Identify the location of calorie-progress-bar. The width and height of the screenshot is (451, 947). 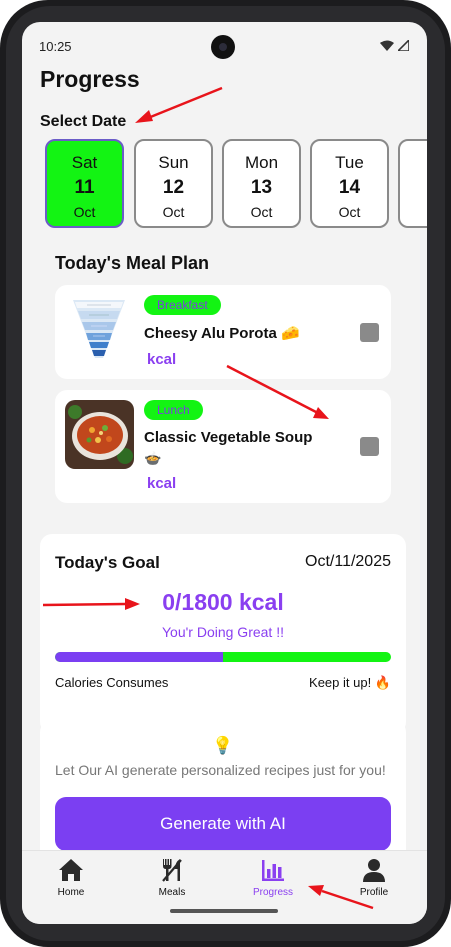
(223, 657).